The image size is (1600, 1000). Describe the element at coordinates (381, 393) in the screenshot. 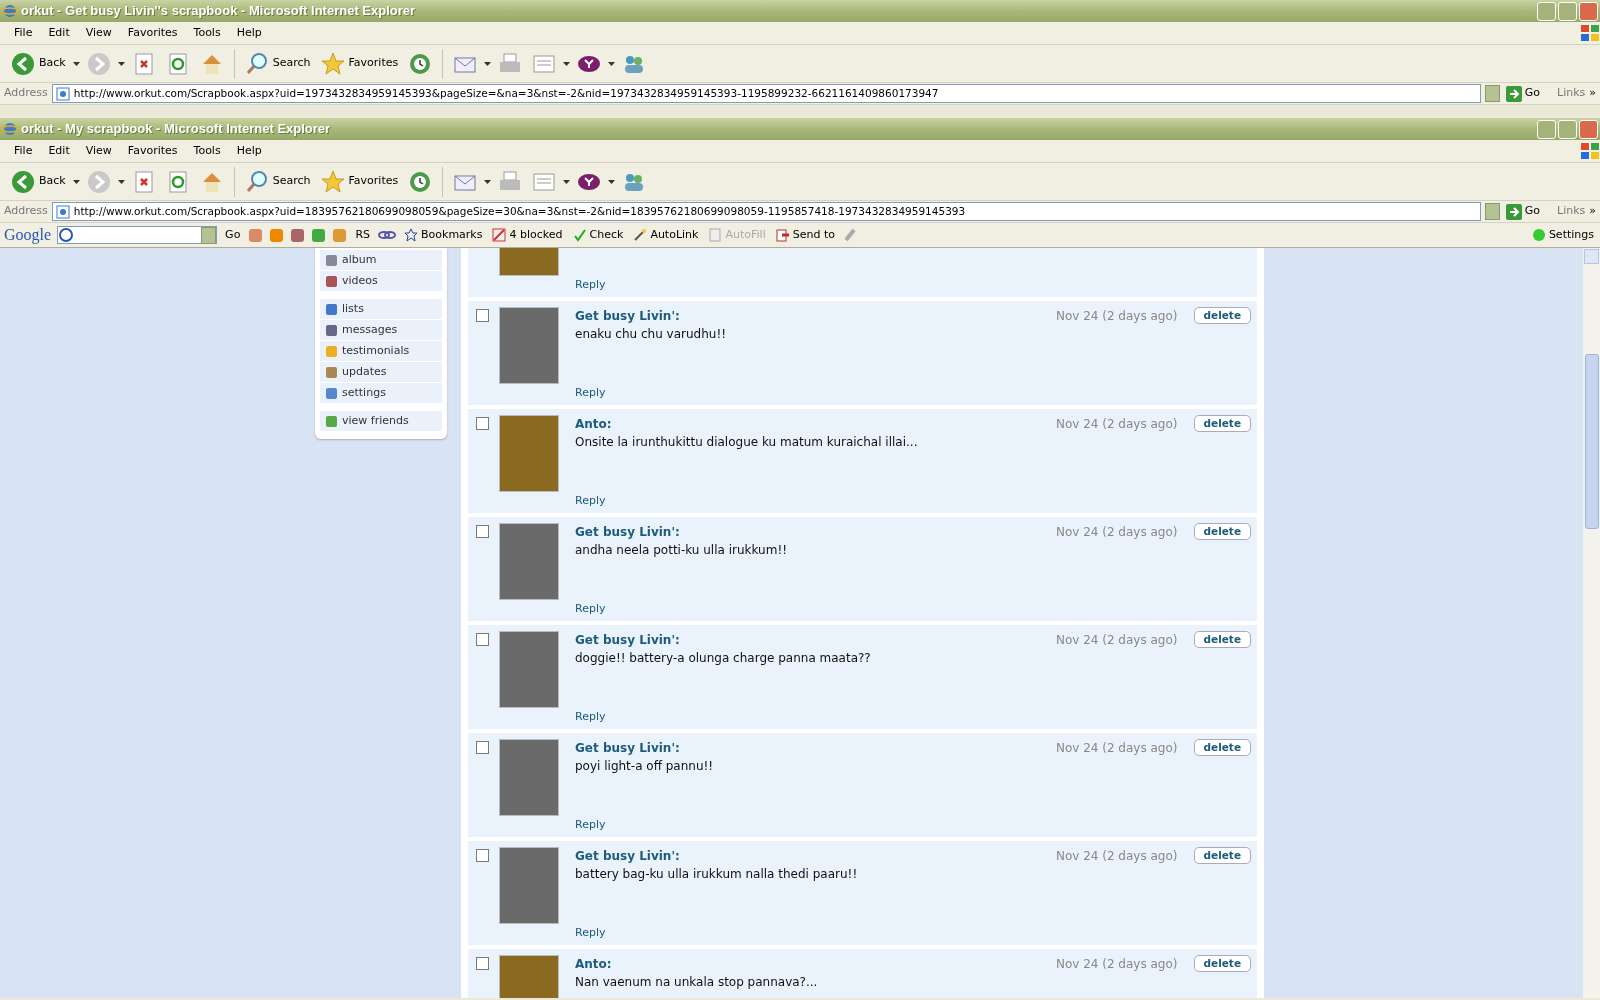

I see `sidebar-item: settings` at that location.